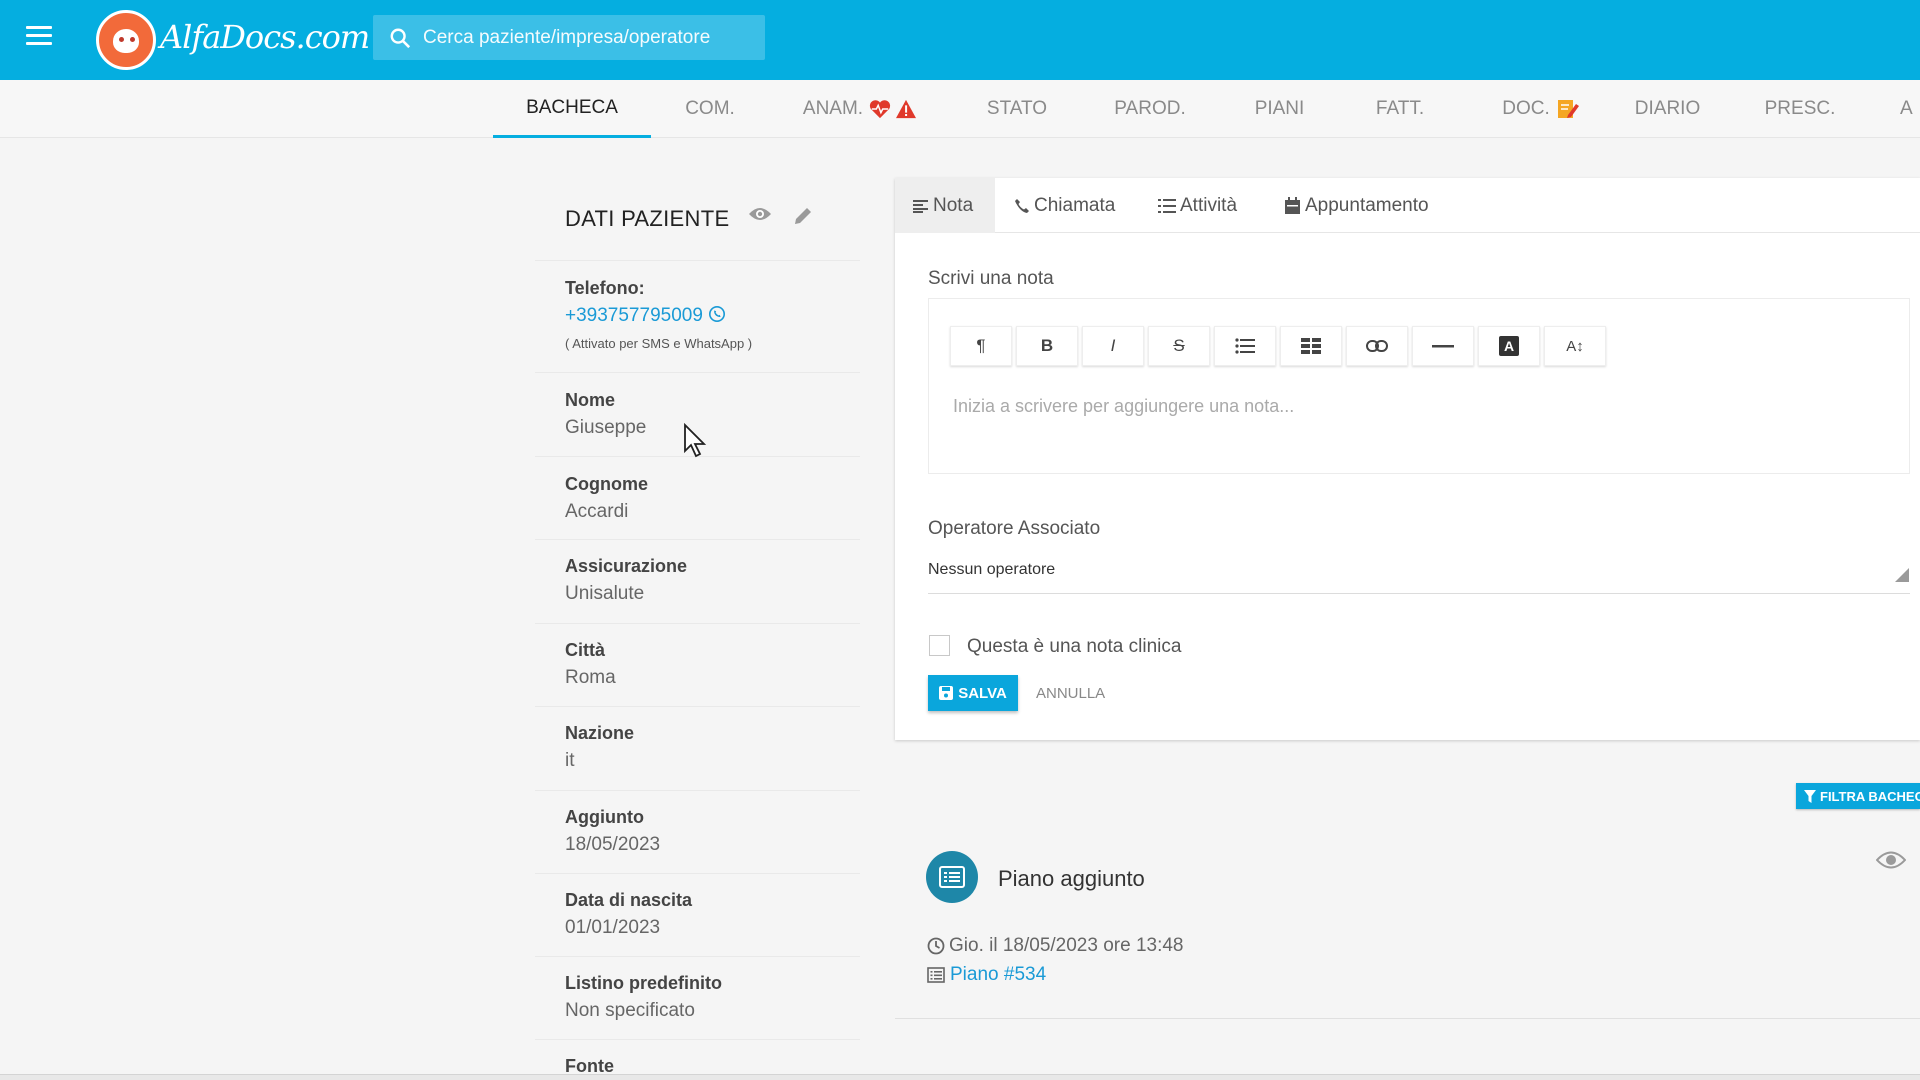  What do you see at coordinates (920, 206) in the screenshot?
I see `align-left-icon` at bounding box center [920, 206].